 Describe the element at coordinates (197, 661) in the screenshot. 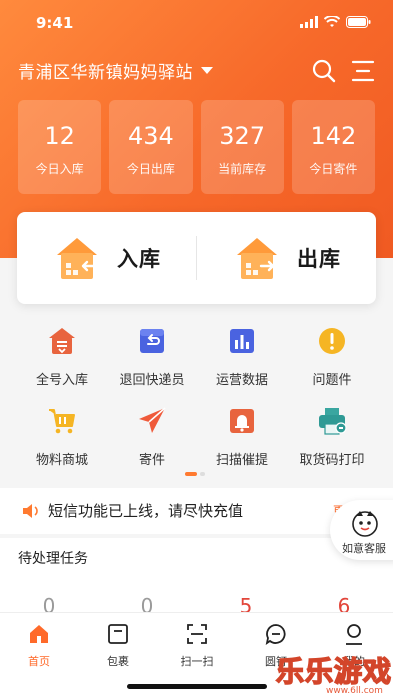

I see `tab-label: 扫一扫` at that location.